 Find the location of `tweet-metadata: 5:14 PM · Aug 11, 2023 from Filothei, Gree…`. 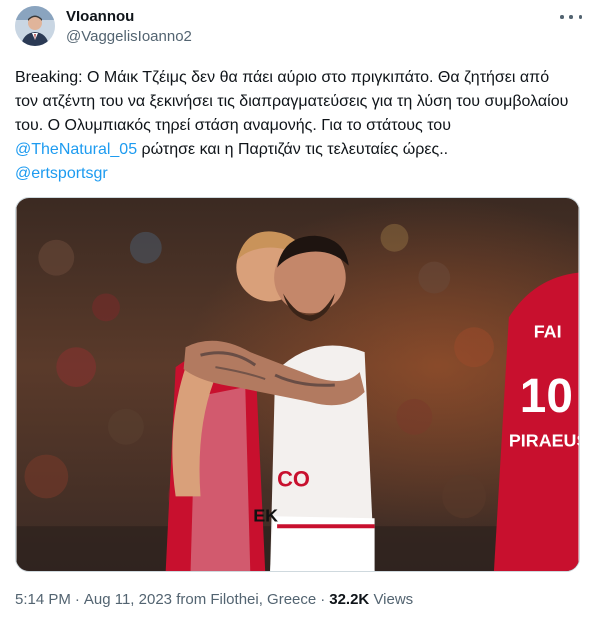

tweet-metadata: 5:14 PM · Aug 11, 2023 from Filothei, Gree… is located at coordinates (214, 599).